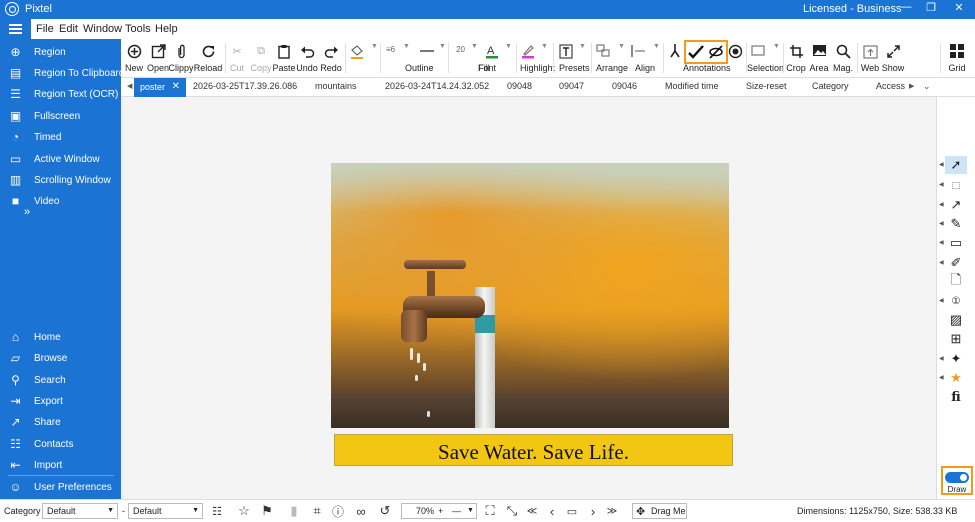 The height and width of the screenshot is (522, 975). What do you see at coordinates (166, 29) in the screenshot?
I see `menu-help: Help` at bounding box center [166, 29].